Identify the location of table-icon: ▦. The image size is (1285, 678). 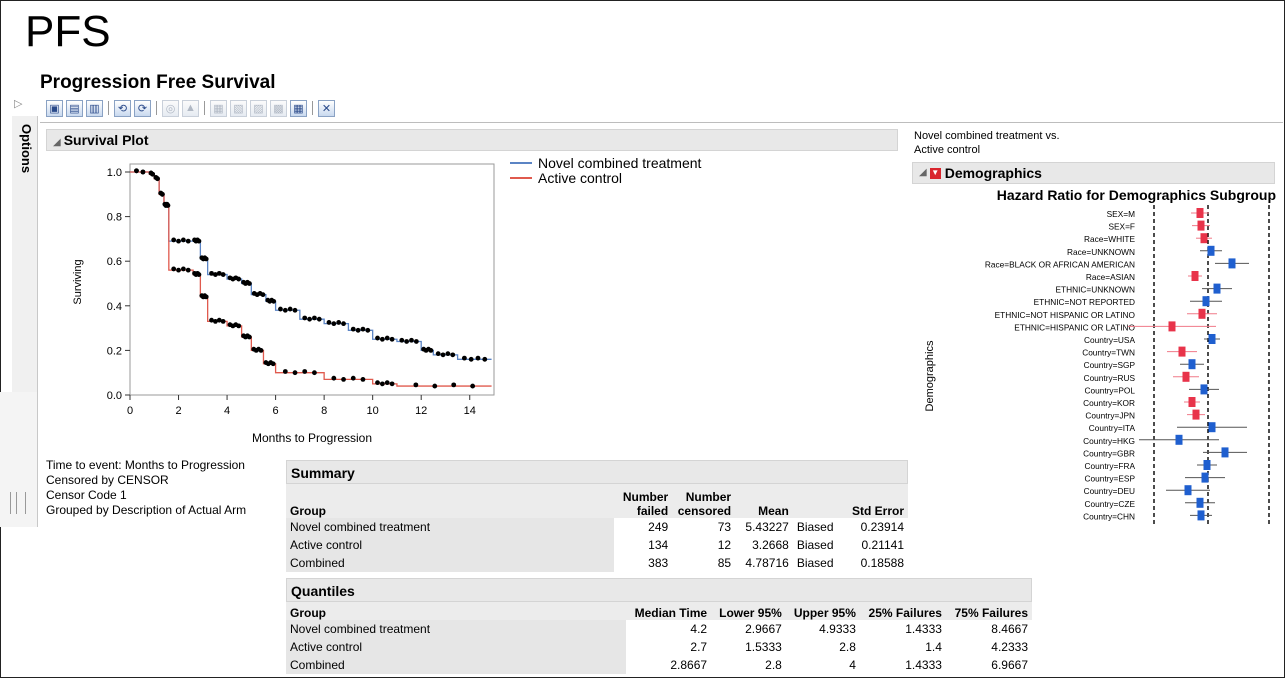
(298, 108).